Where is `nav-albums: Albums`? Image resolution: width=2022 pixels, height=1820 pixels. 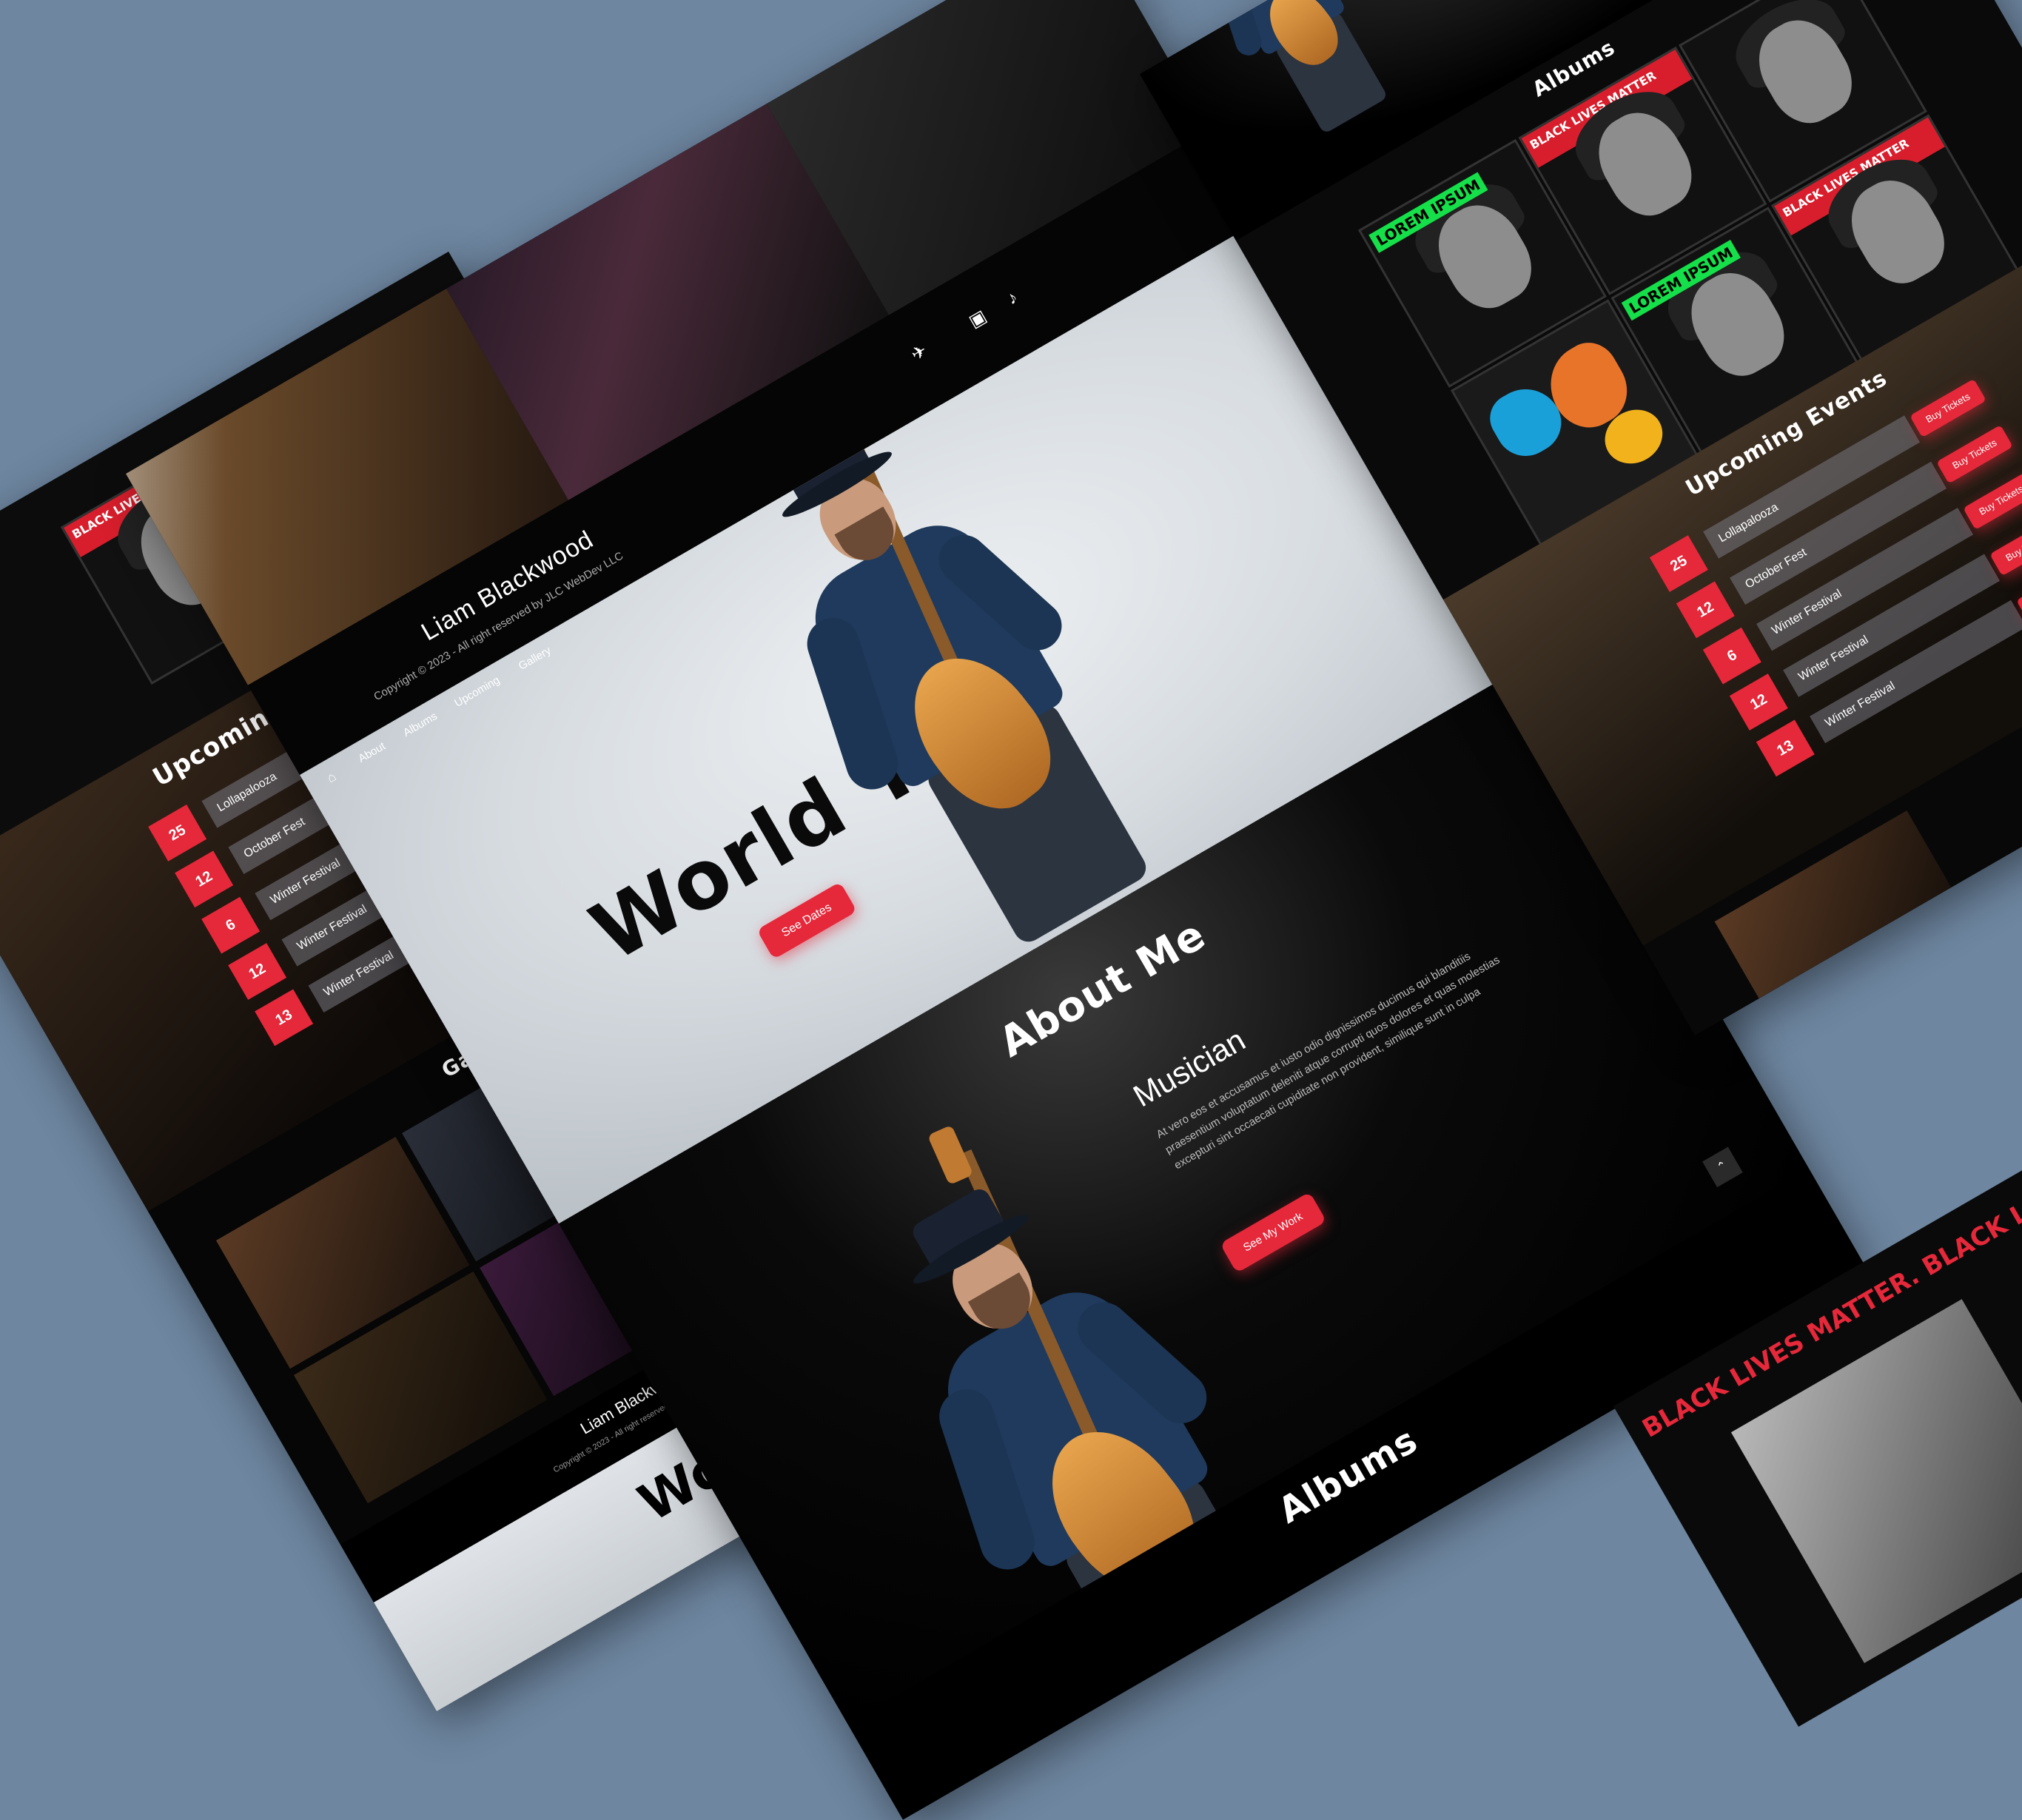
nav-albums: Albums is located at coordinates (421, 724).